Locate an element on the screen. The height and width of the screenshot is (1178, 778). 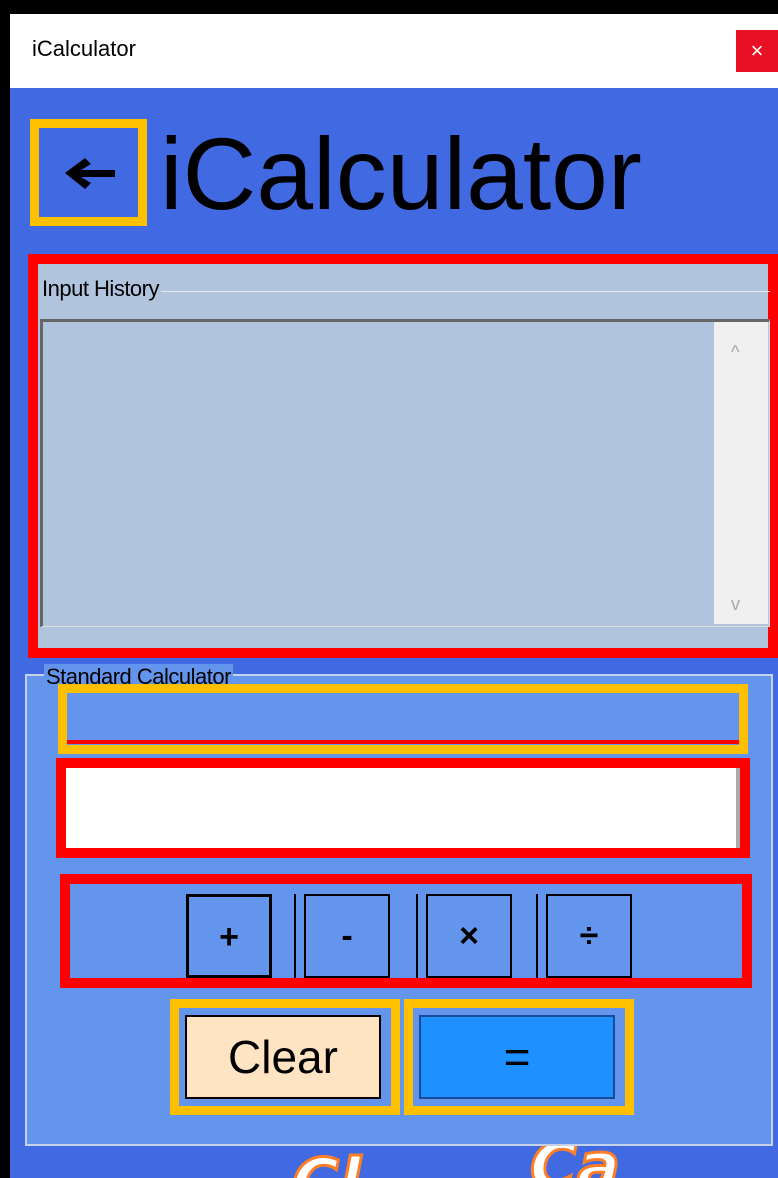
scroll-down-icon: v is located at coordinates (735, 604).